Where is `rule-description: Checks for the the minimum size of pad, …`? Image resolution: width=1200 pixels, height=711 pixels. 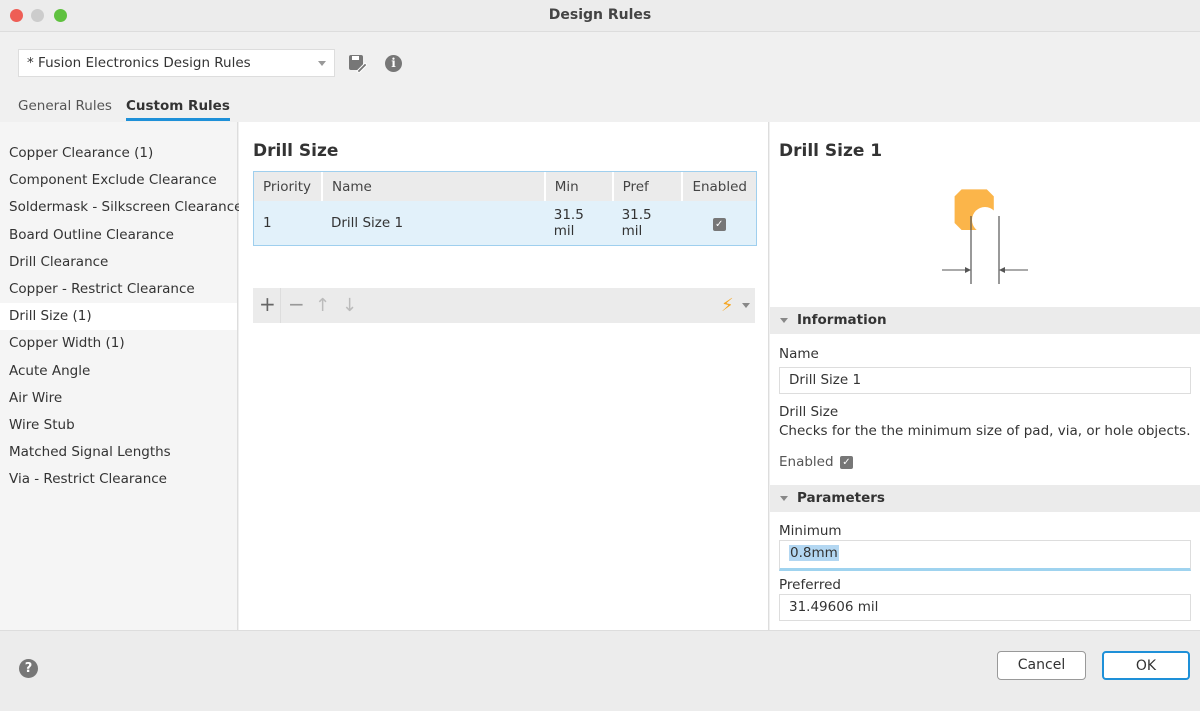 rule-description: Checks for the the minimum size of pad, … is located at coordinates (985, 431).